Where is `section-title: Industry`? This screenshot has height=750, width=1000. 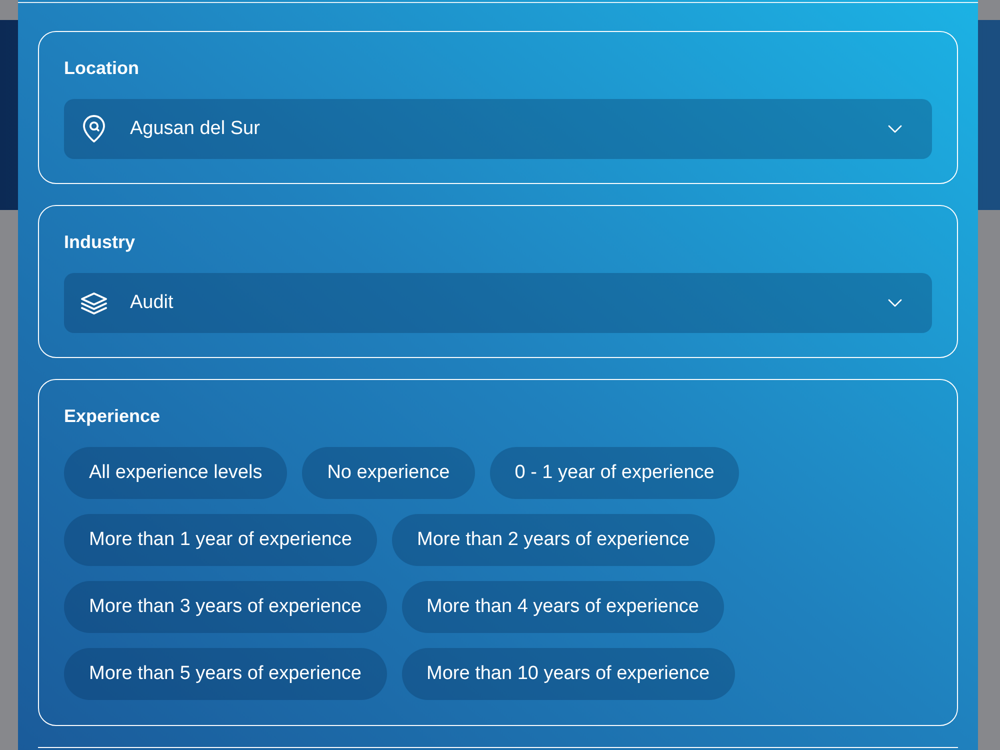 section-title: Industry is located at coordinates (100, 242).